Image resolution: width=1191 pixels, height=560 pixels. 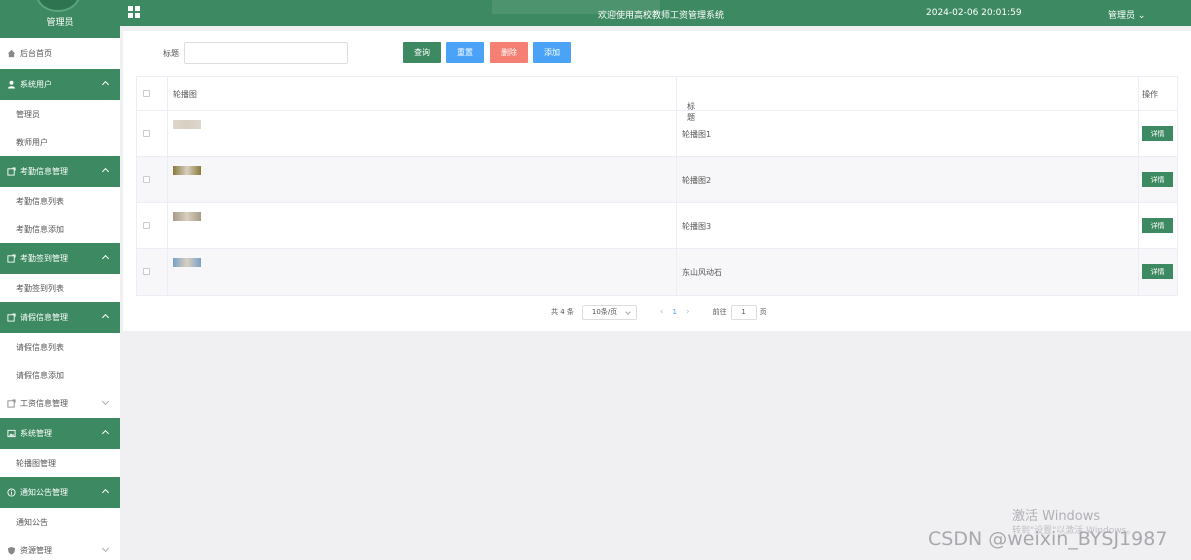 I want to click on sidebar-item-7: 考勤签到管理, so click(x=60, y=258).